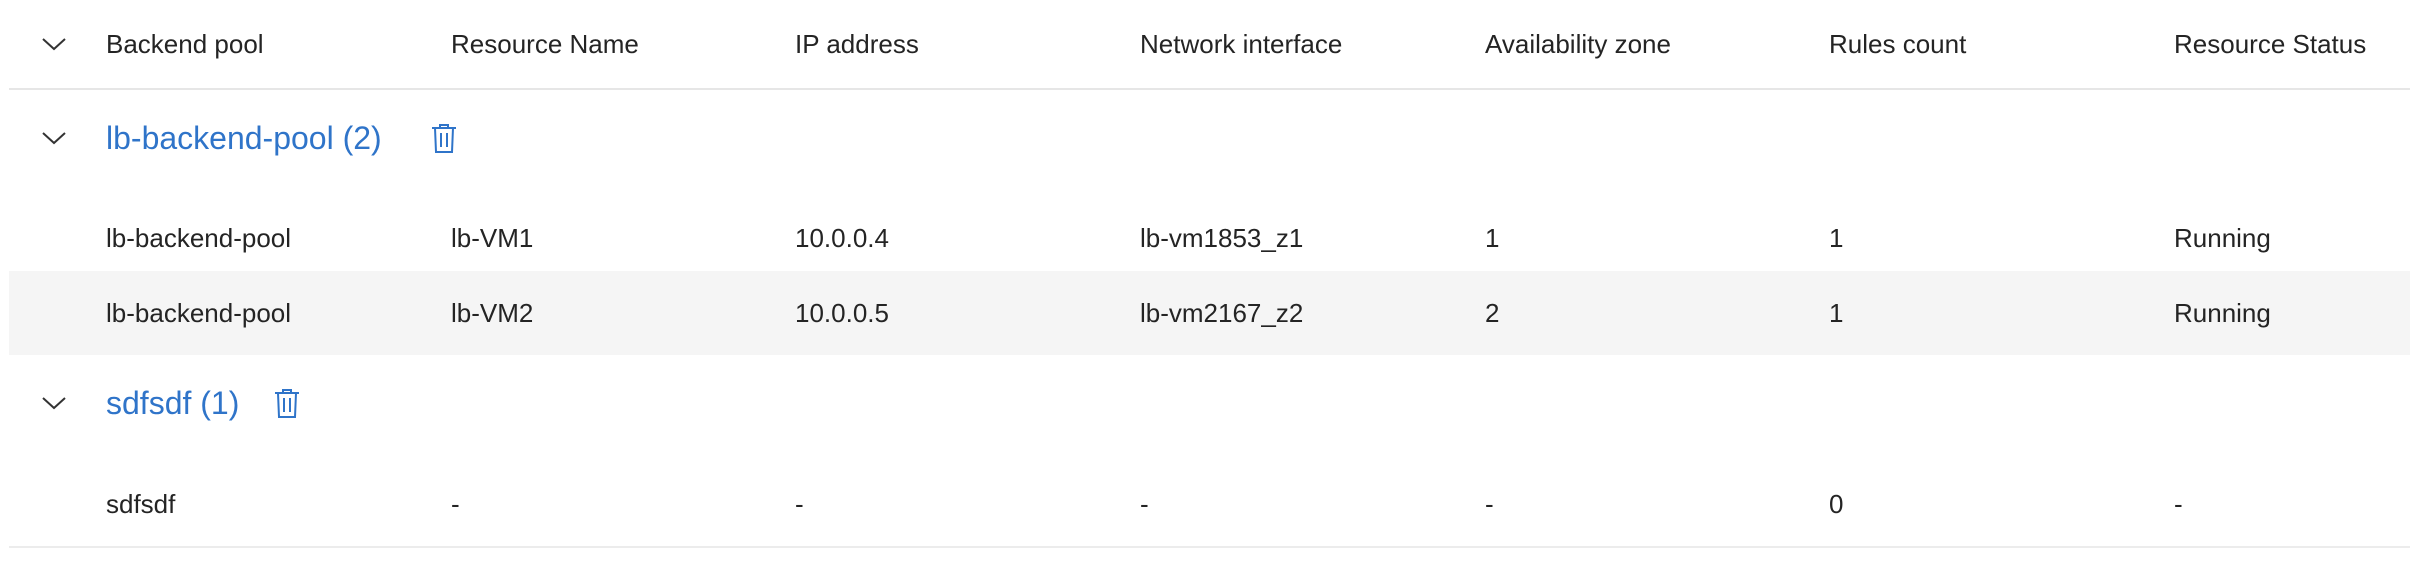 This screenshot has width=2410, height=566. What do you see at coordinates (2178, 503) in the screenshot?
I see `cell-resource-status: -` at bounding box center [2178, 503].